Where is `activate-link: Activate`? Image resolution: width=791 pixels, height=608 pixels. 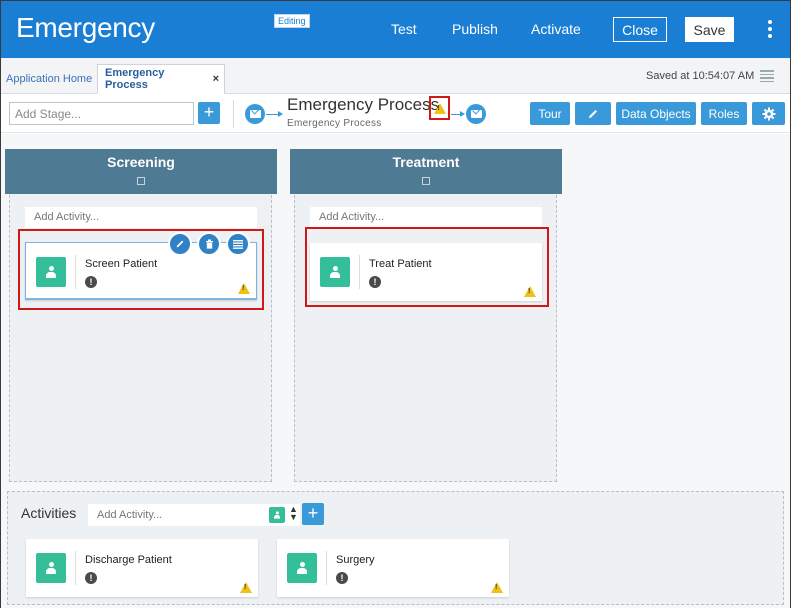 activate-link: Activate is located at coordinates (556, 29).